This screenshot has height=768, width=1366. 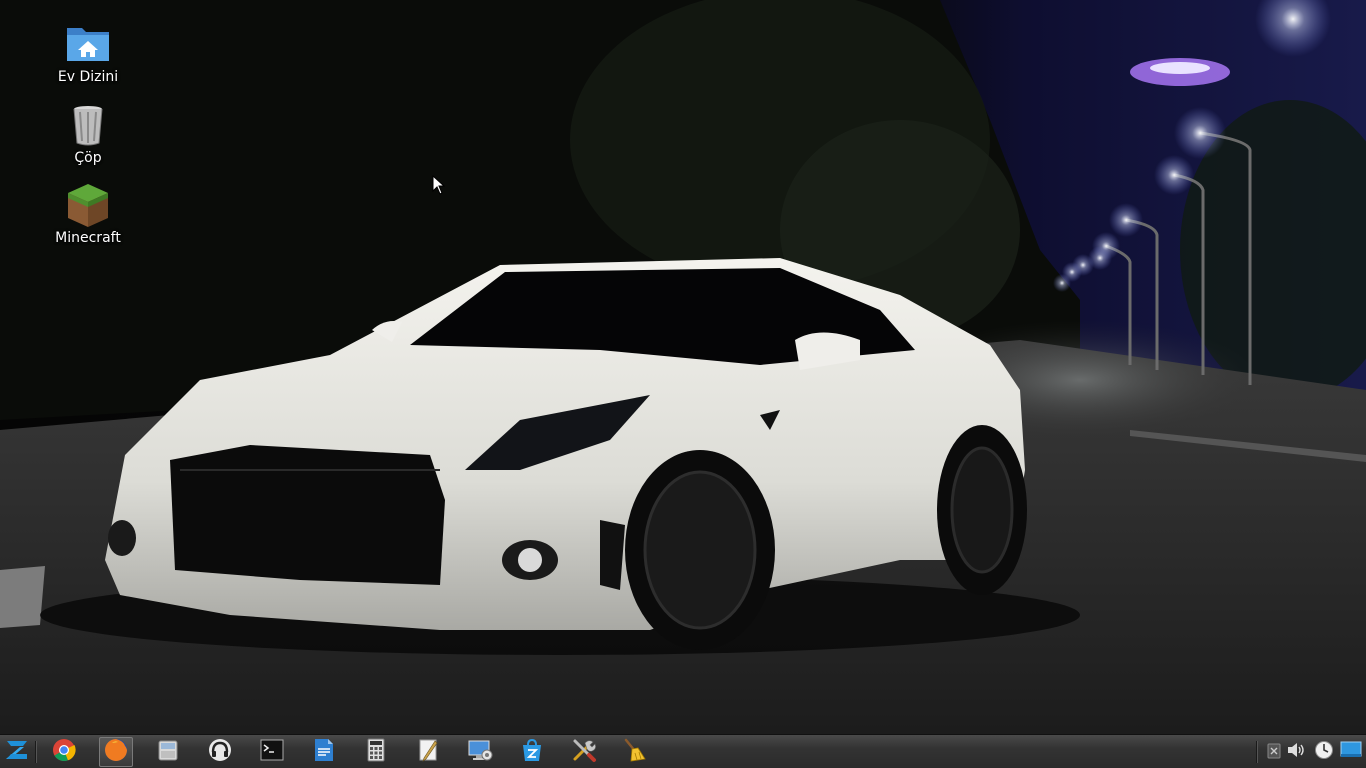 What do you see at coordinates (88, 205) in the screenshot?
I see `minecraft-grass-block-icon` at bounding box center [88, 205].